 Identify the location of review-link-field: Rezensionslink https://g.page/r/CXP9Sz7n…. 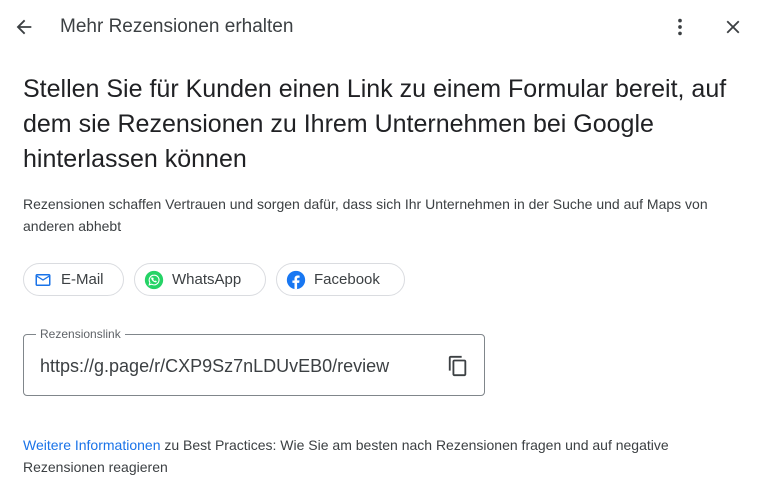
(254, 361).